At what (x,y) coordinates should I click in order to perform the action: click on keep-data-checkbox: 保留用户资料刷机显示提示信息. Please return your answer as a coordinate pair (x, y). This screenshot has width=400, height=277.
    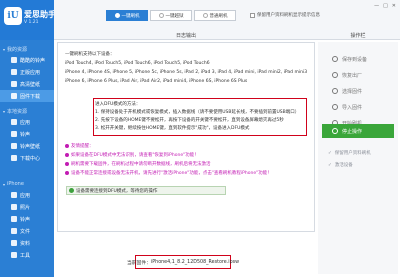
    Looking at the image, I should click on (285, 15).